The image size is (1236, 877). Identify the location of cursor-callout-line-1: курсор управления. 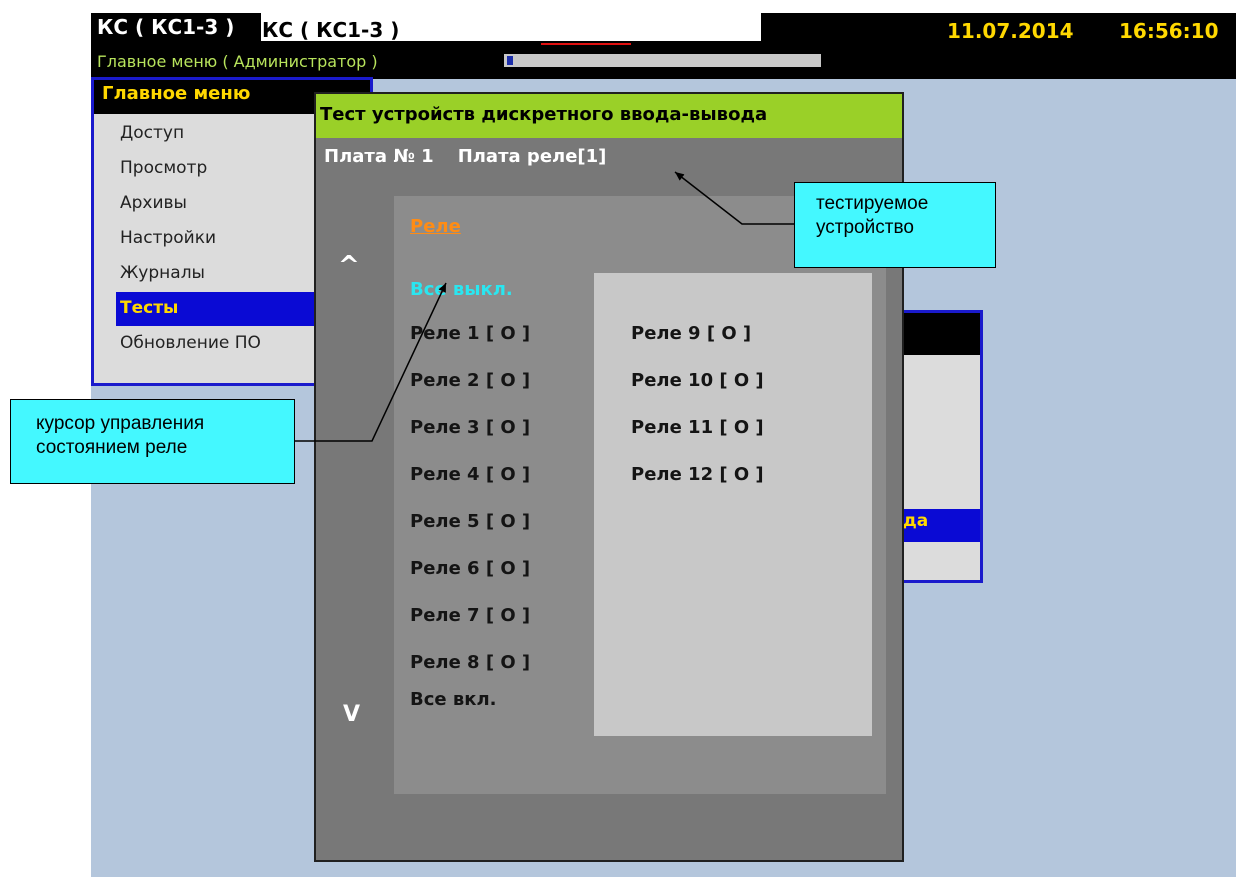
(120, 423).